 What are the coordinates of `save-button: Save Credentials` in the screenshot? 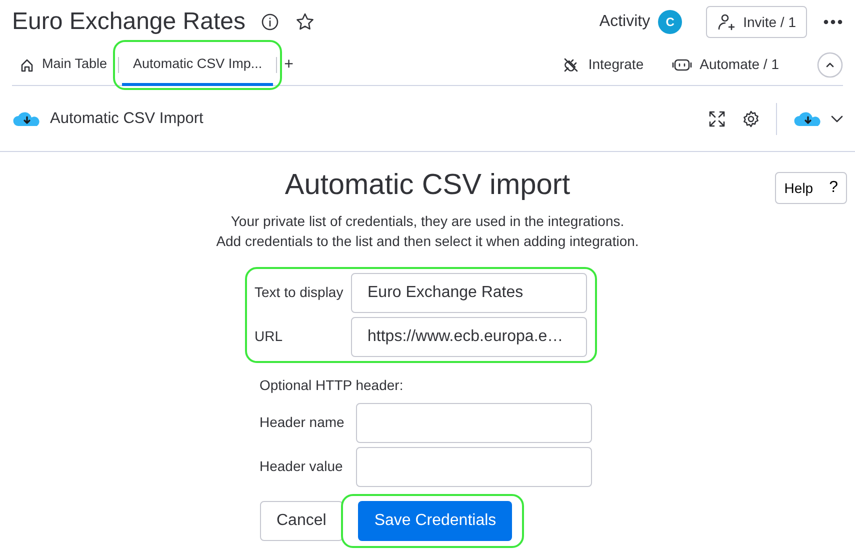 It's located at (435, 520).